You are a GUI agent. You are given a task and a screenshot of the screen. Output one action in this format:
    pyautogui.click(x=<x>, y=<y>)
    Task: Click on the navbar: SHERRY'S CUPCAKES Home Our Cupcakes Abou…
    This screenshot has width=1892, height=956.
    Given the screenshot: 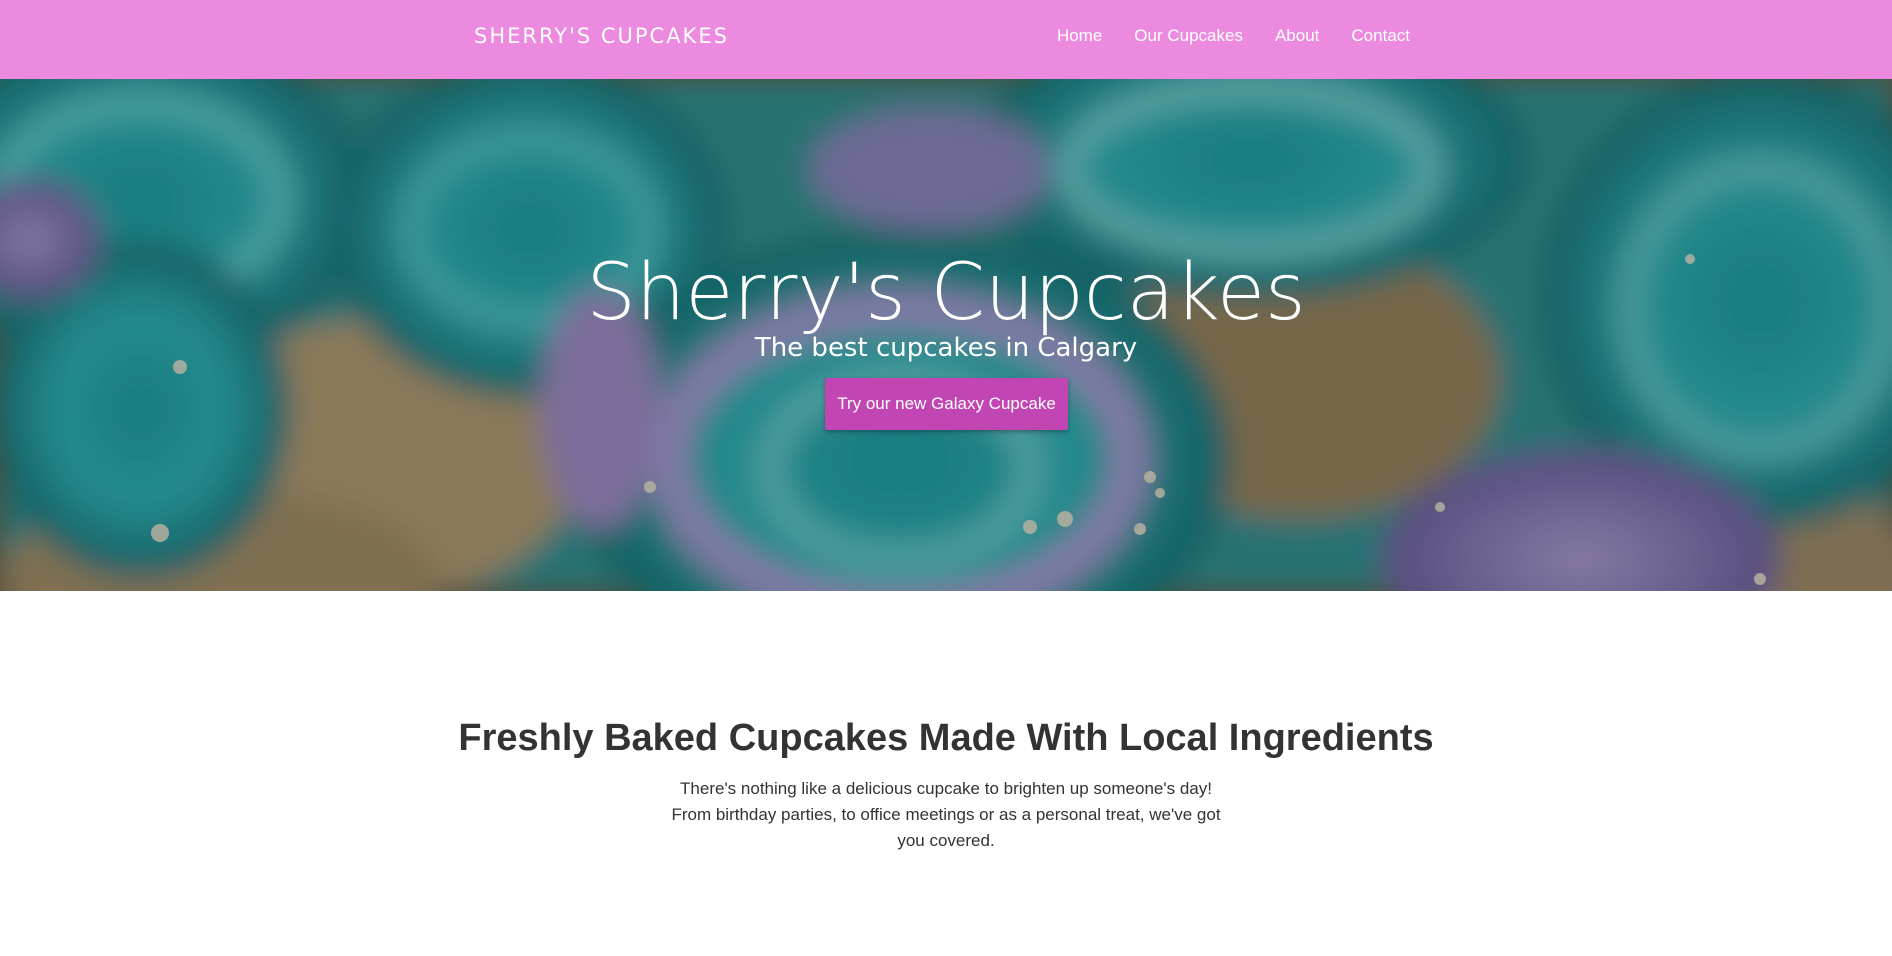 What is the action you would take?
    pyautogui.click(x=946, y=39)
    